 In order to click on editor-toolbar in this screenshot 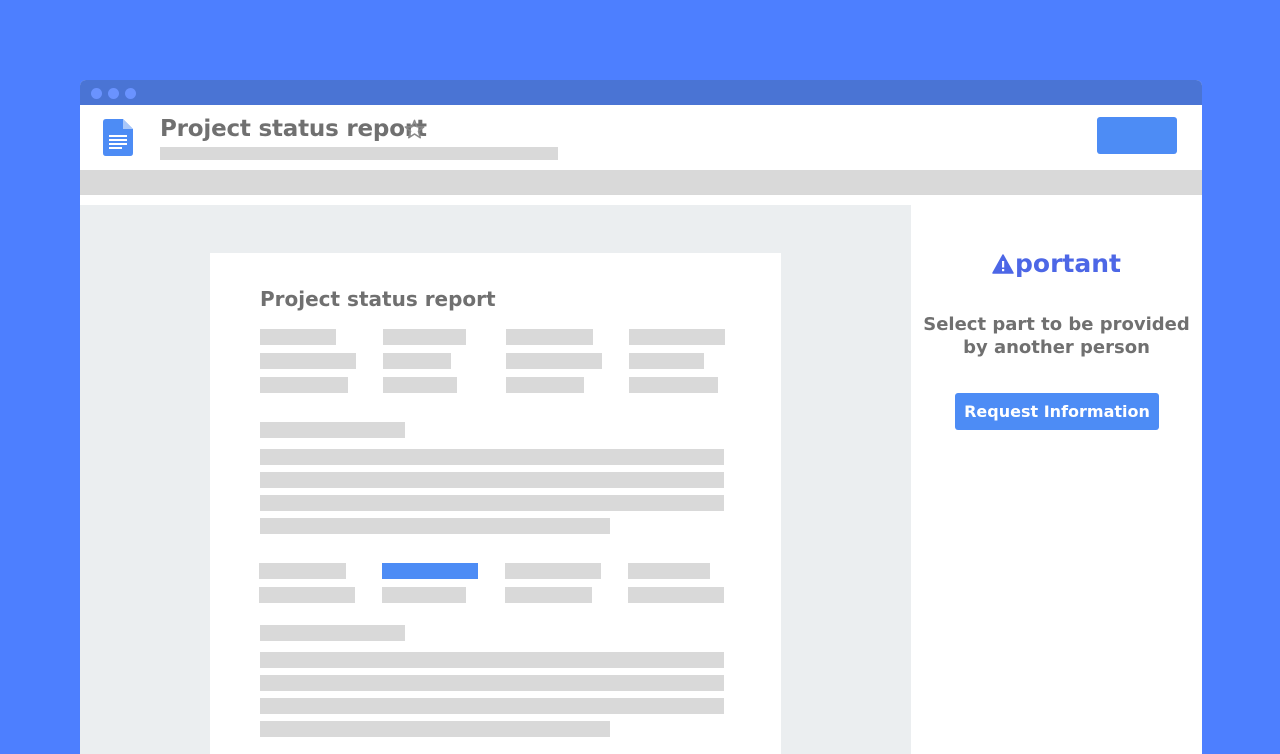, I will do `click(641, 182)`.